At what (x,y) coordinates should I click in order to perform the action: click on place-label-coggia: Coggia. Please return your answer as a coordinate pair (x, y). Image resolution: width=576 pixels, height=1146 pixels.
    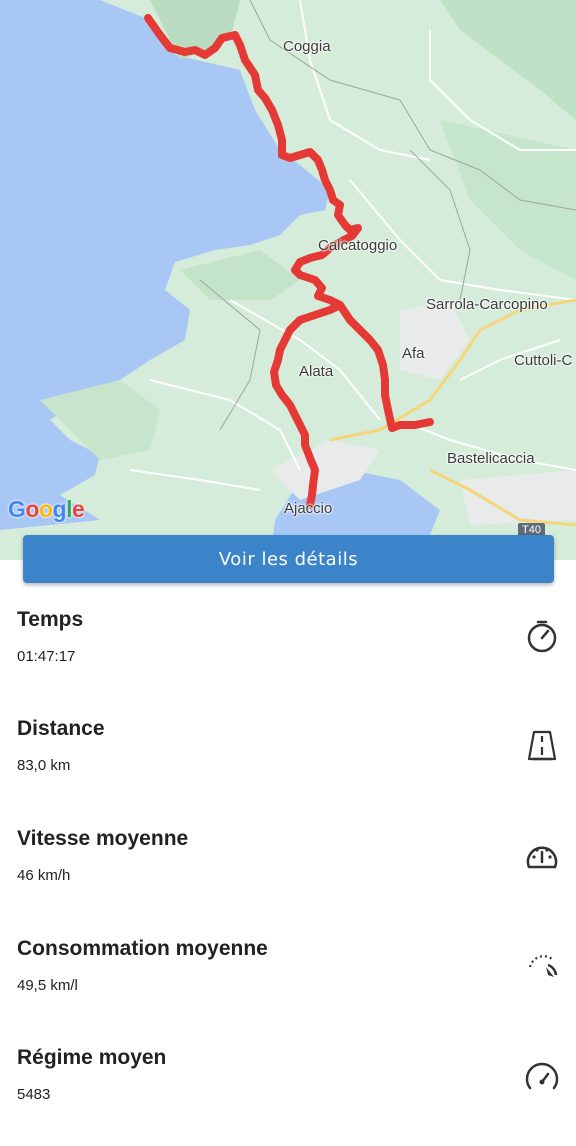
    Looking at the image, I should click on (307, 46).